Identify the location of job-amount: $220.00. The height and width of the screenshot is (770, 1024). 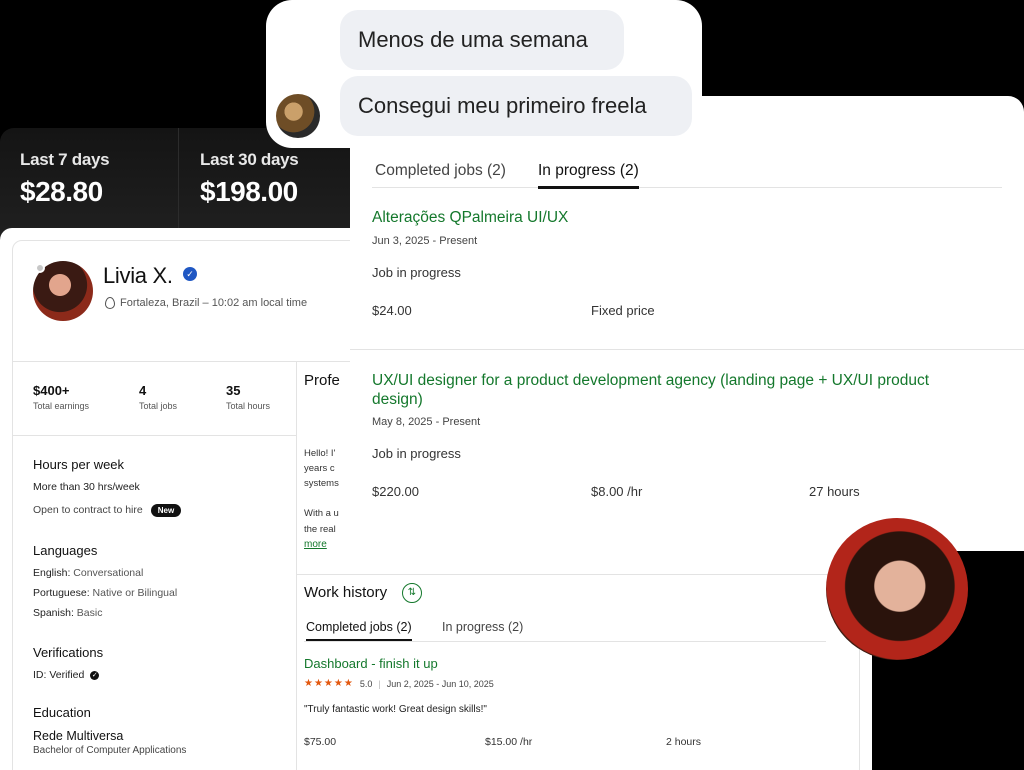
(395, 491).